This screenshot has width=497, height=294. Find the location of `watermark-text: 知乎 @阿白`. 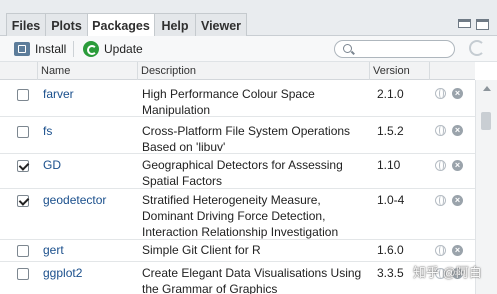

watermark-text: 知乎 @阿白 is located at coordinates (447, 272).